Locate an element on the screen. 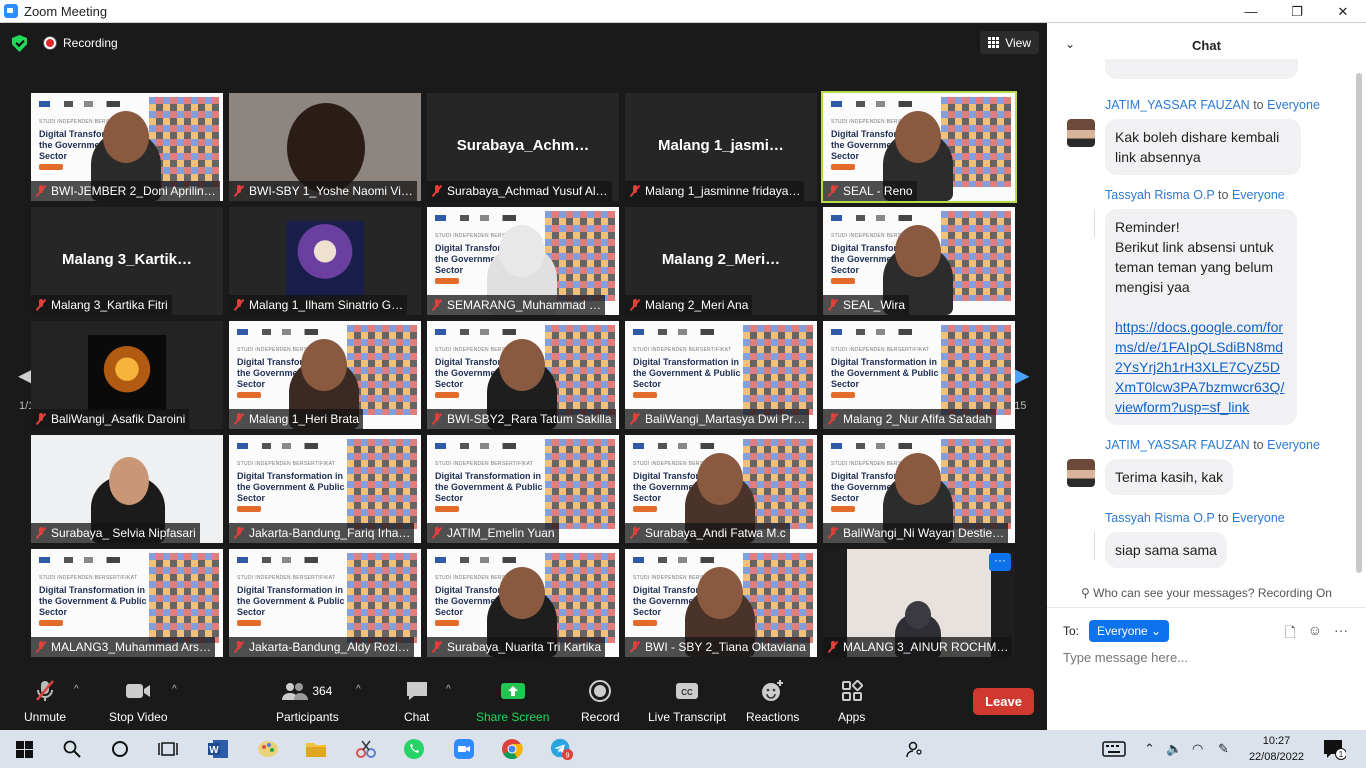 The height and width of the screenshot is (768, 1366). participants-options-caret-icon: ^ is located at coordinates (358, 689).